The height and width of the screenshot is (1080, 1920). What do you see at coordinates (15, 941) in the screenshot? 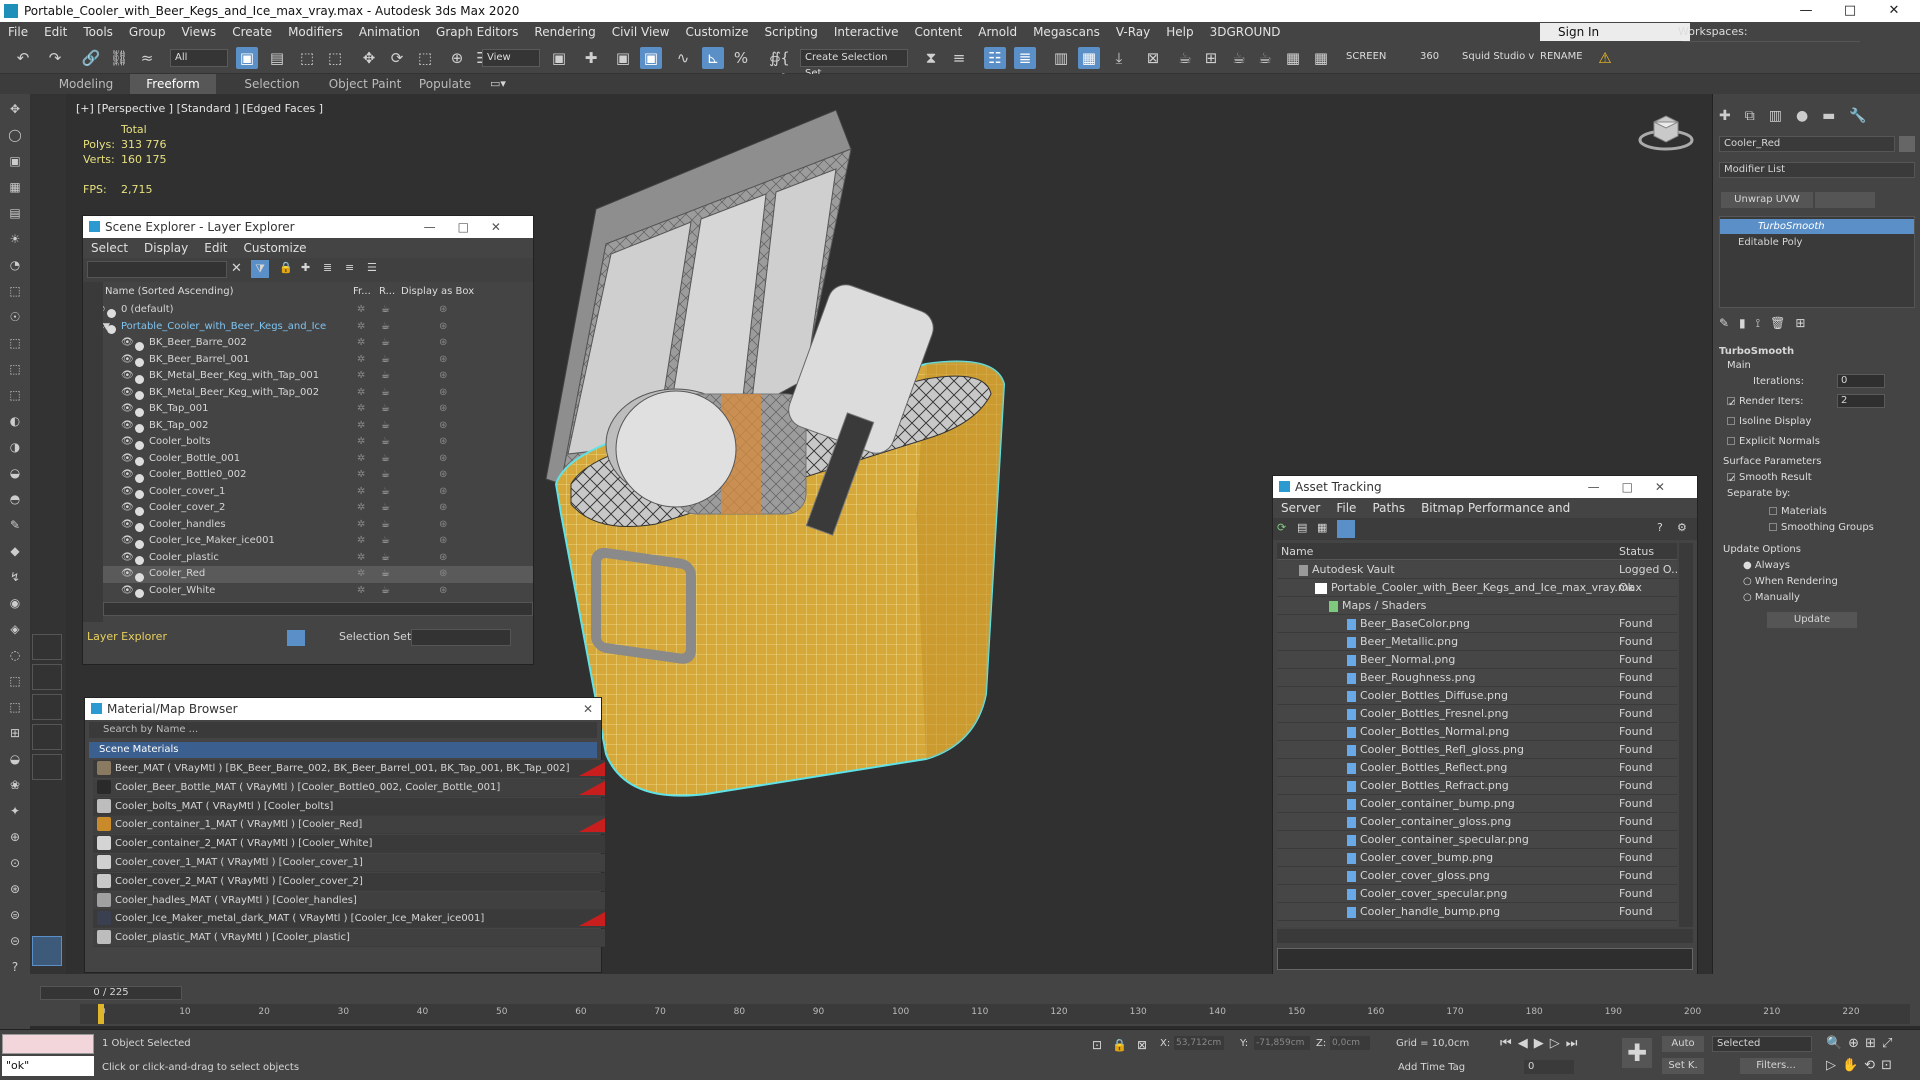
I see `side-tool-icon: ⊝` at bounding box center [15, 941].